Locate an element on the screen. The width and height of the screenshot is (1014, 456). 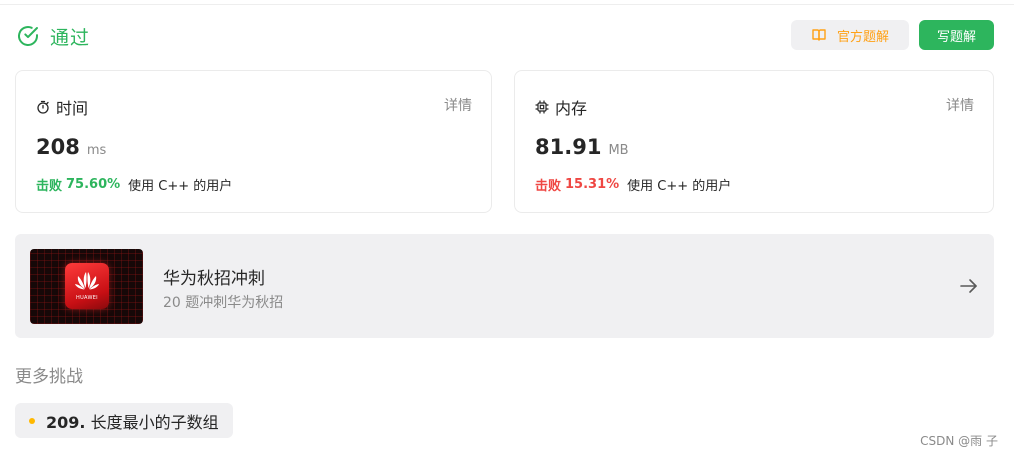
runtime-beat: 击败 75.60% 使用 C++ 的用户 is located at coordinates (134, 184).